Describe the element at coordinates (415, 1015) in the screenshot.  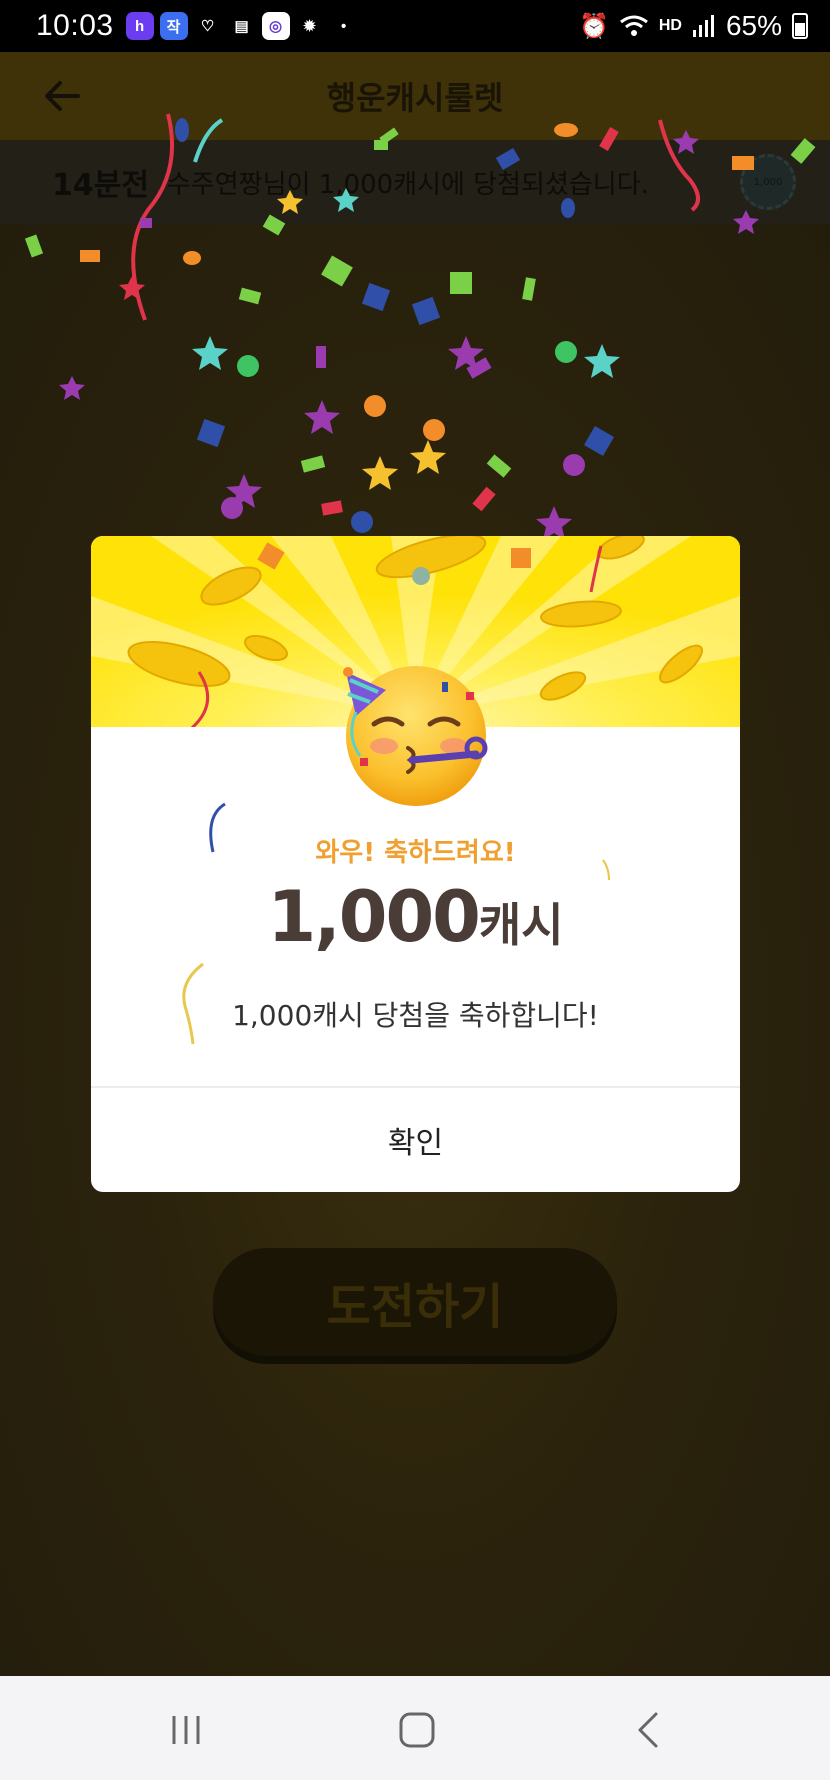
I see `reward-description: 1,000캐시 당첨을 축하합니다!` at that location.